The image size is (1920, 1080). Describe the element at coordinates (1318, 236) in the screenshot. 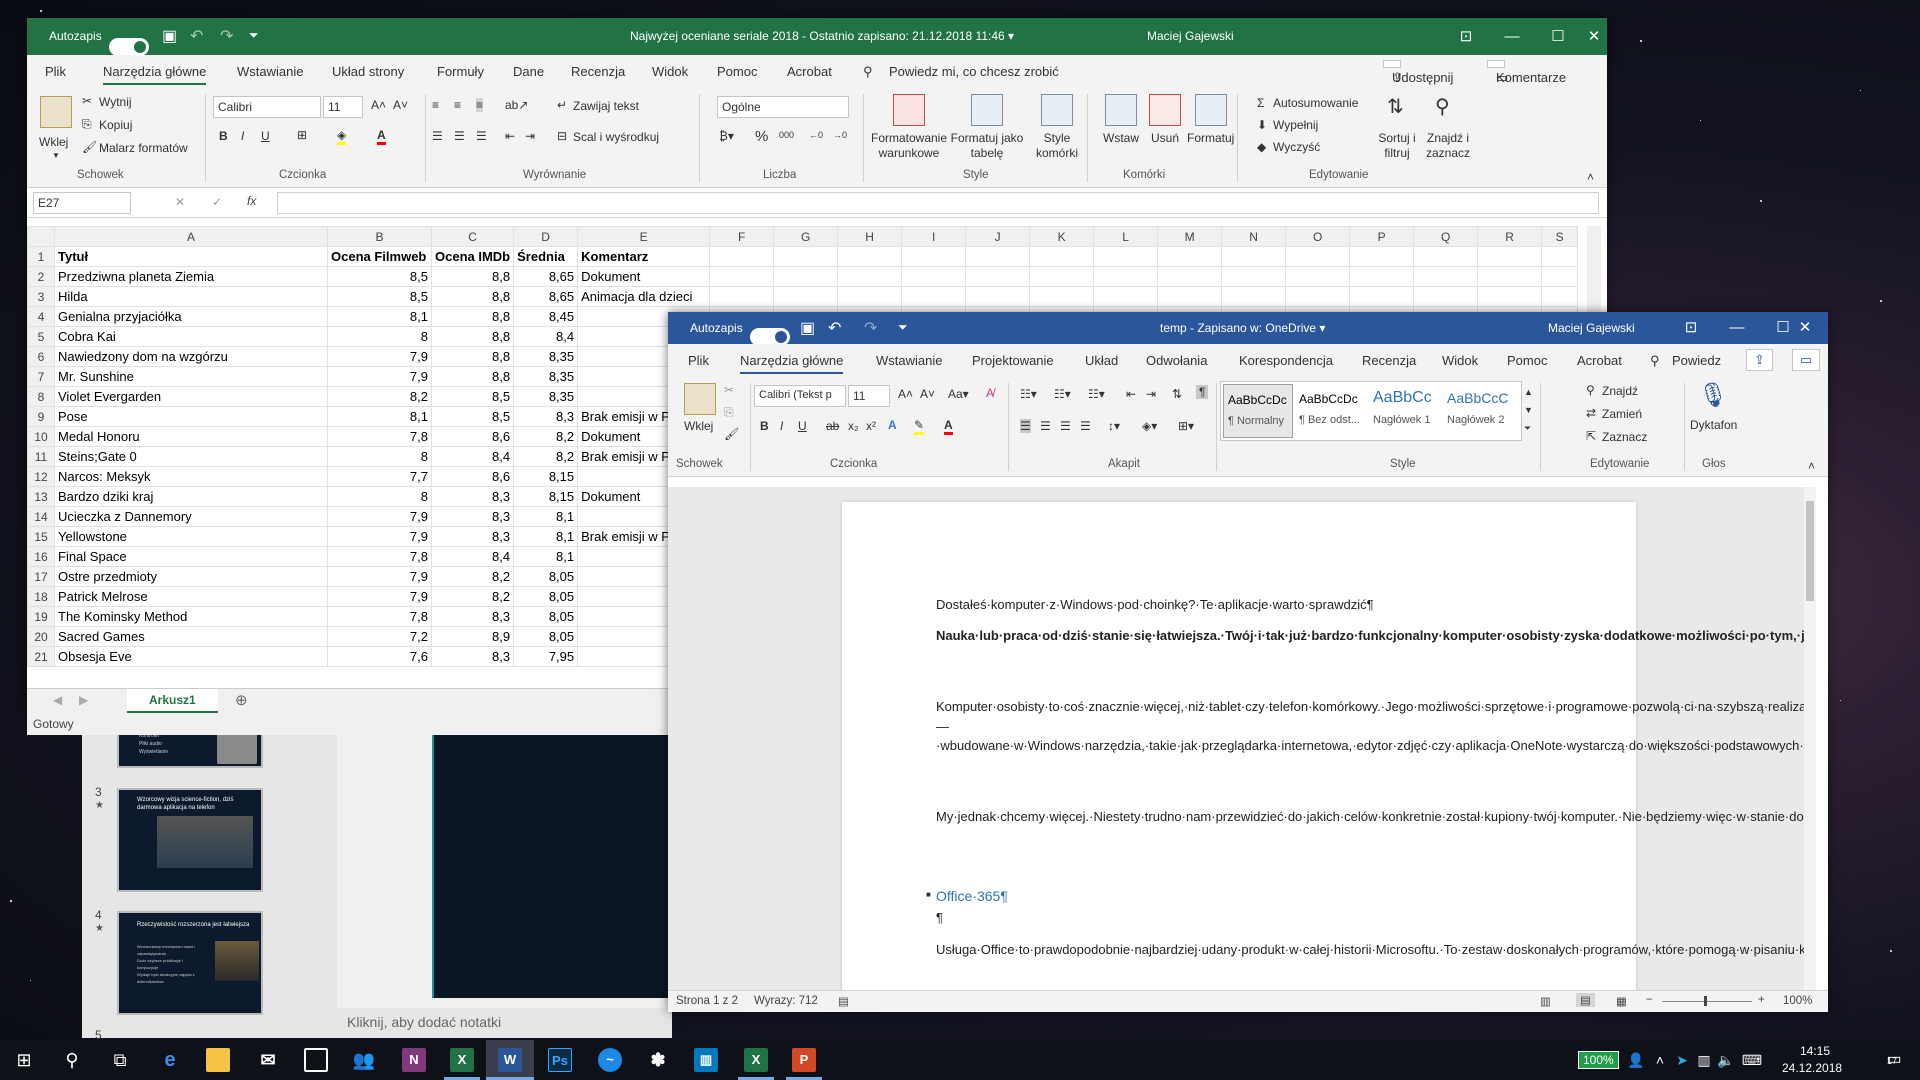

I see `column-header: O` at that location.